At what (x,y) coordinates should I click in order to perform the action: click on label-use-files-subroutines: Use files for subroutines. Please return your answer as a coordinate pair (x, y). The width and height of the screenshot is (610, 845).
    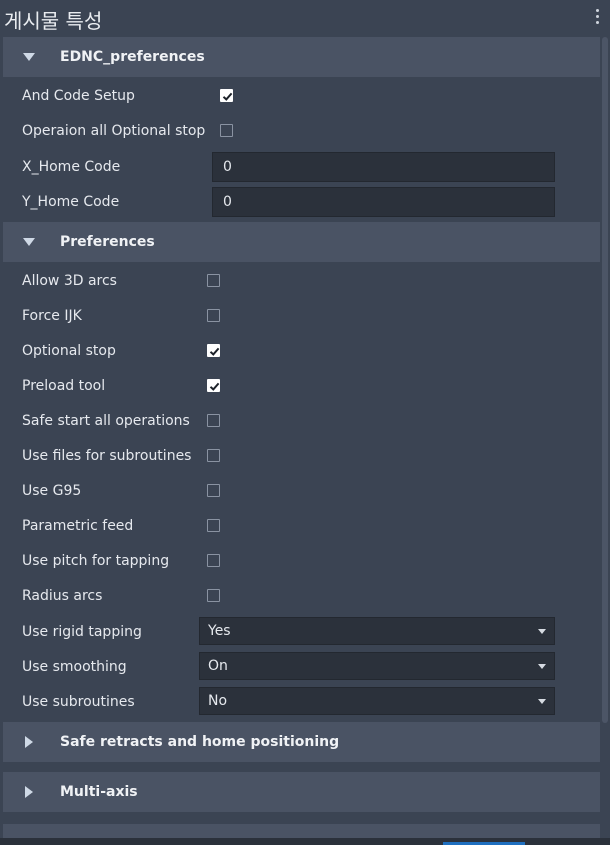
    Looking at the image, I should click on (107, 456).